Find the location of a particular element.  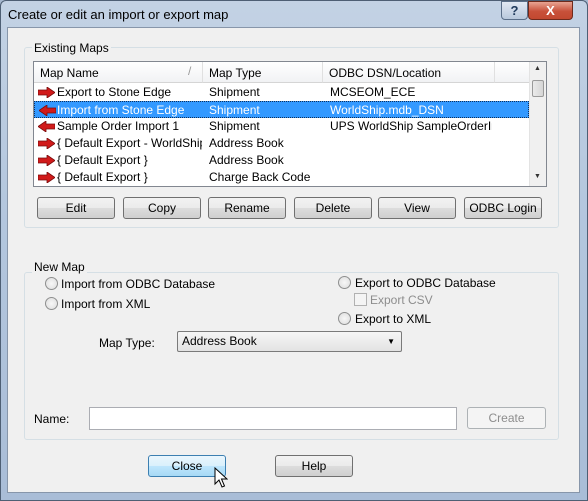

export-xml-label: Export to XML is located at coordinates (393, 319).